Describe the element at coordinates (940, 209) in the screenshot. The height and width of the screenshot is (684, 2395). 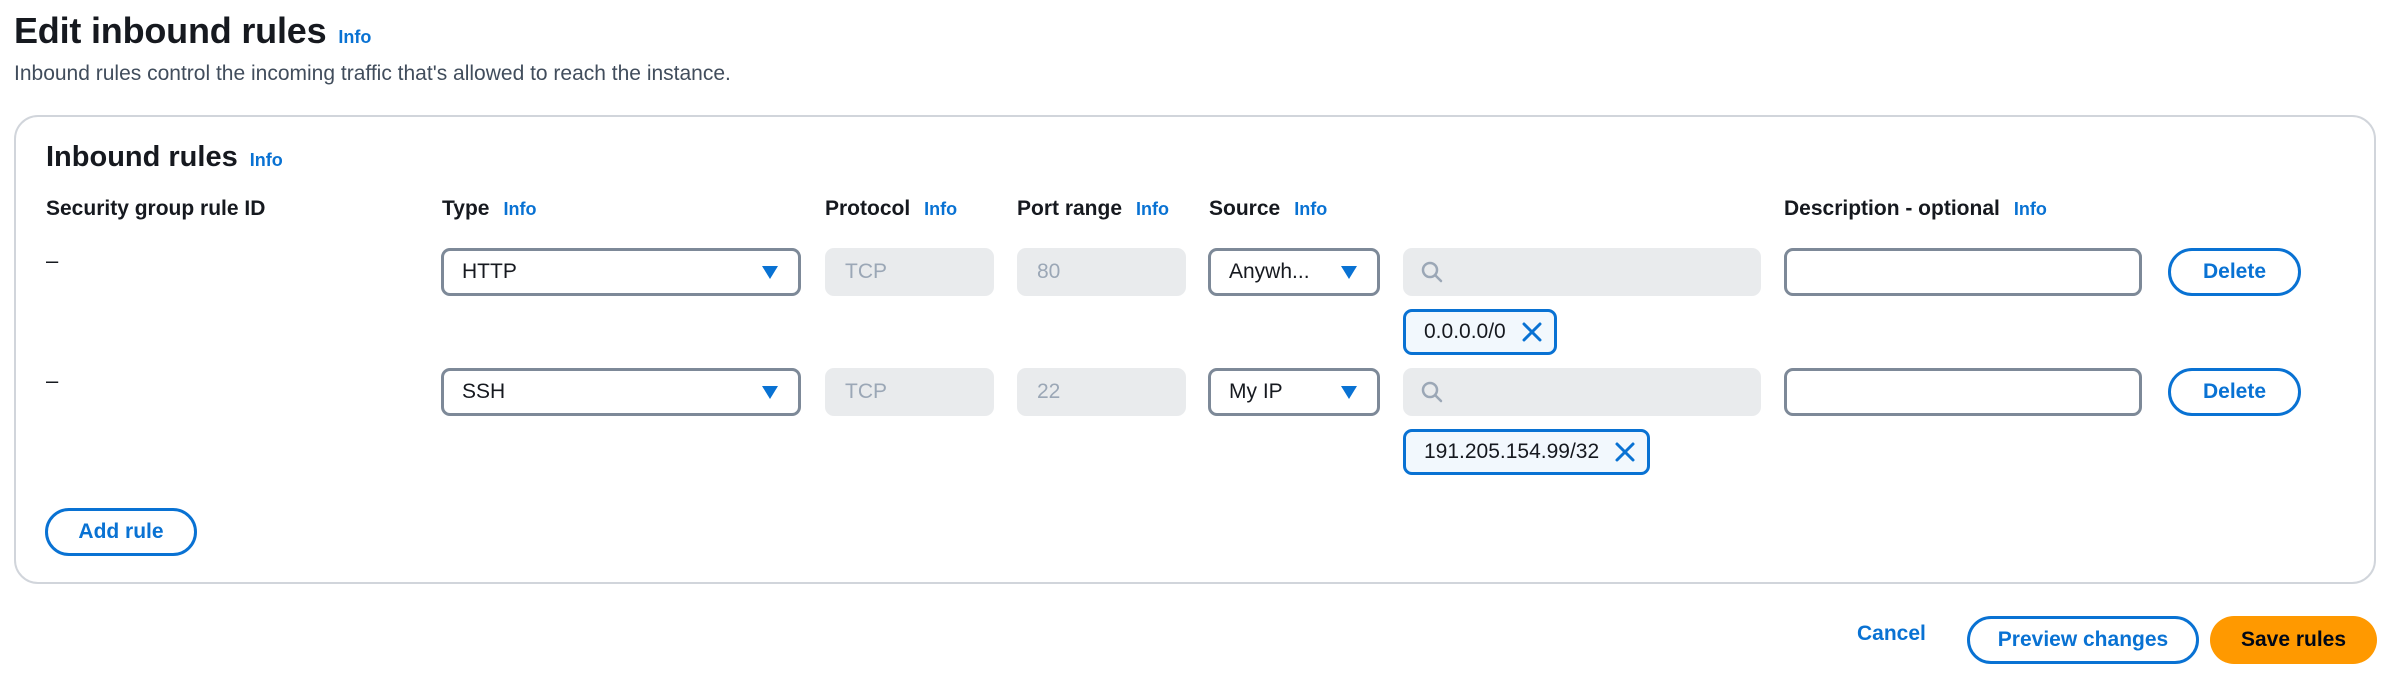
I see `protocol-info-link: Info` at that location.